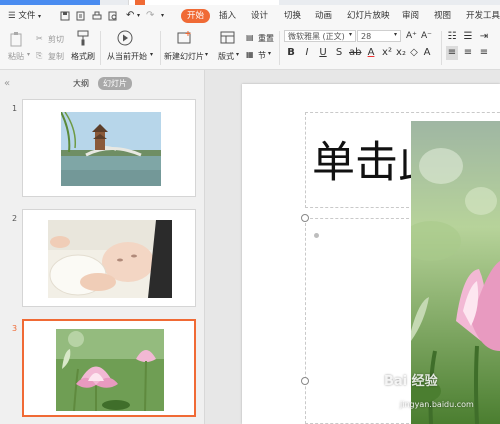 The height and width of the screenshot is (424, 500). I want to click on bridge-pagoda-lake-photo, so click(111, 149).